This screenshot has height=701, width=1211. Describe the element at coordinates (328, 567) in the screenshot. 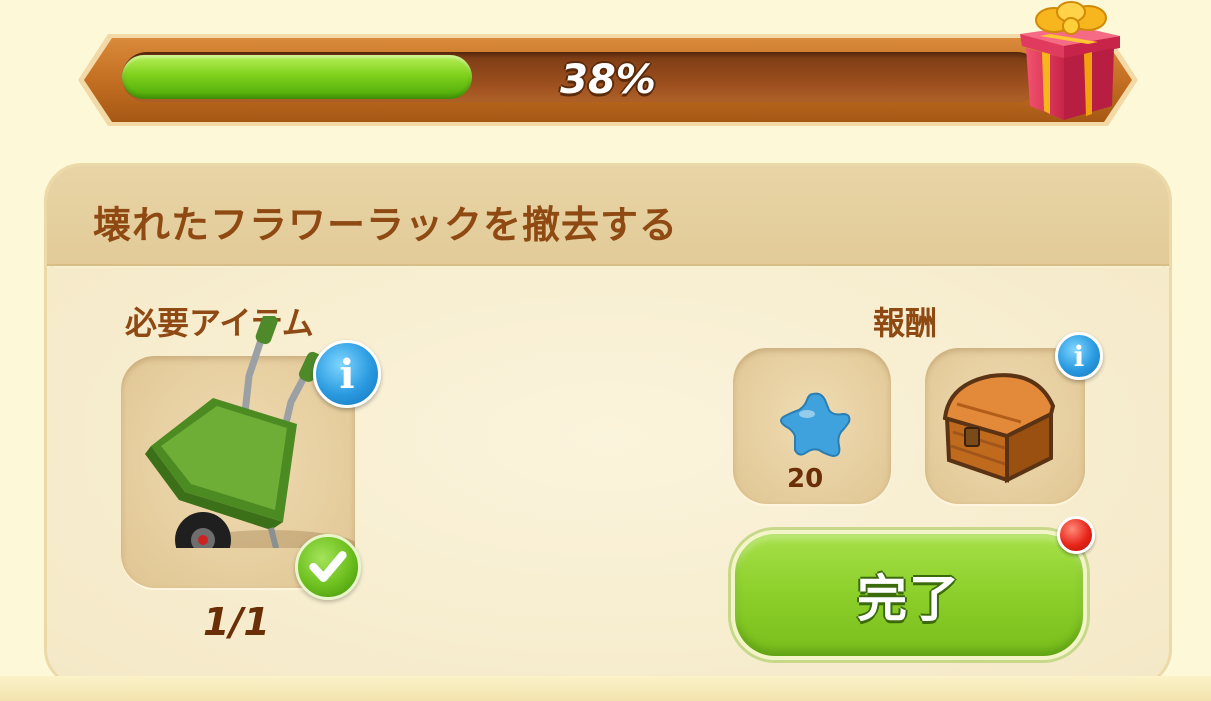

I see `checkmark-icon` at that location.